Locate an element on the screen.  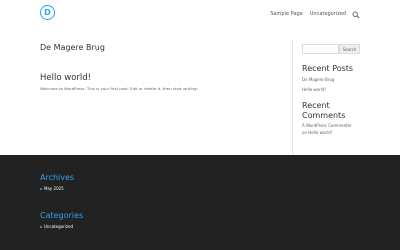
page-title: De Magere Brug is located at coordinates (72, 47).